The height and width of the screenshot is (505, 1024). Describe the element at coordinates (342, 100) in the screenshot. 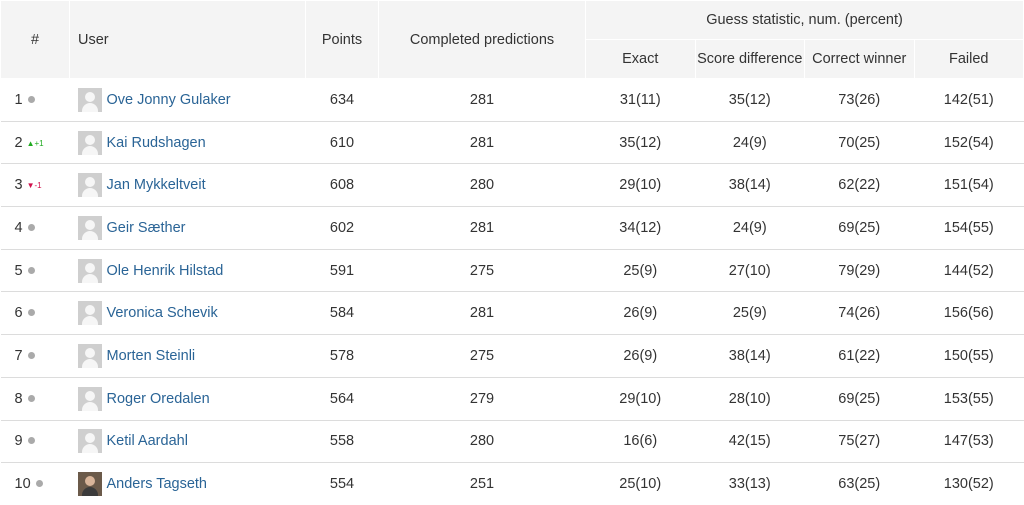

I see `points-cell: 634` at that location.